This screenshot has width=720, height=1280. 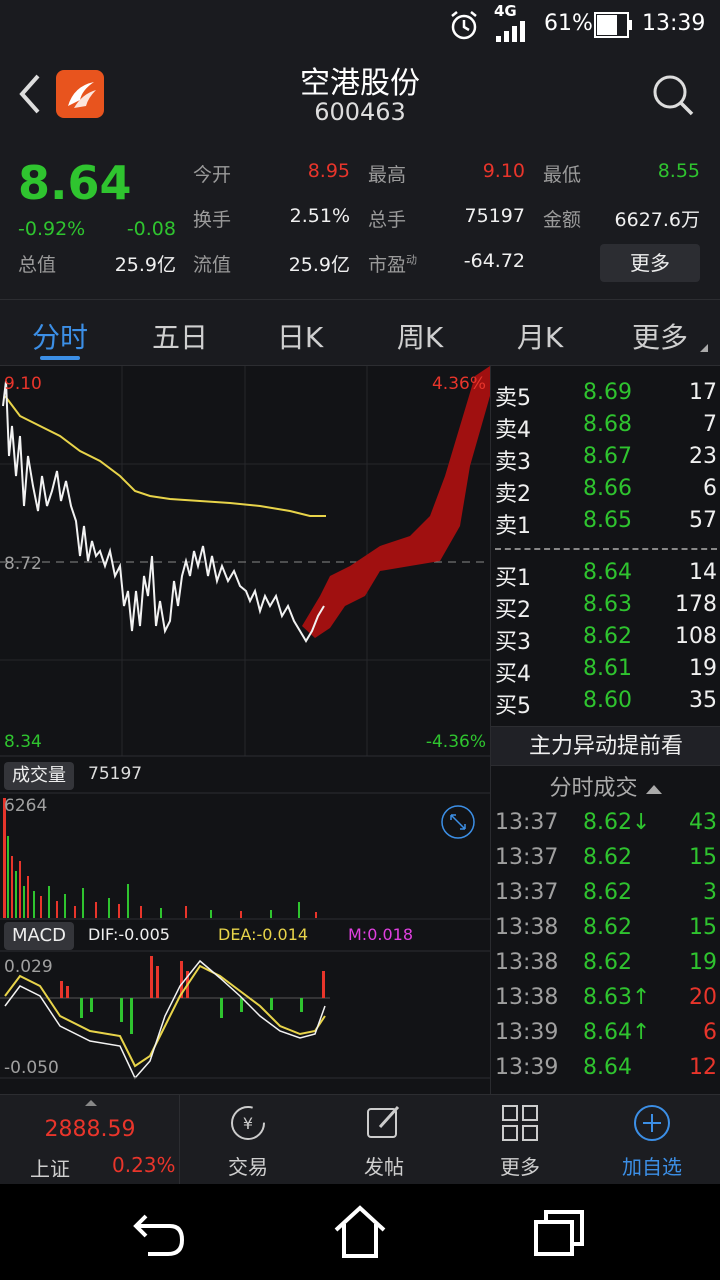 What do you see at coordinates (144, 1165) in the screenshot?
I see `index-change: 0.23%` at bounding box center [144, 1165].